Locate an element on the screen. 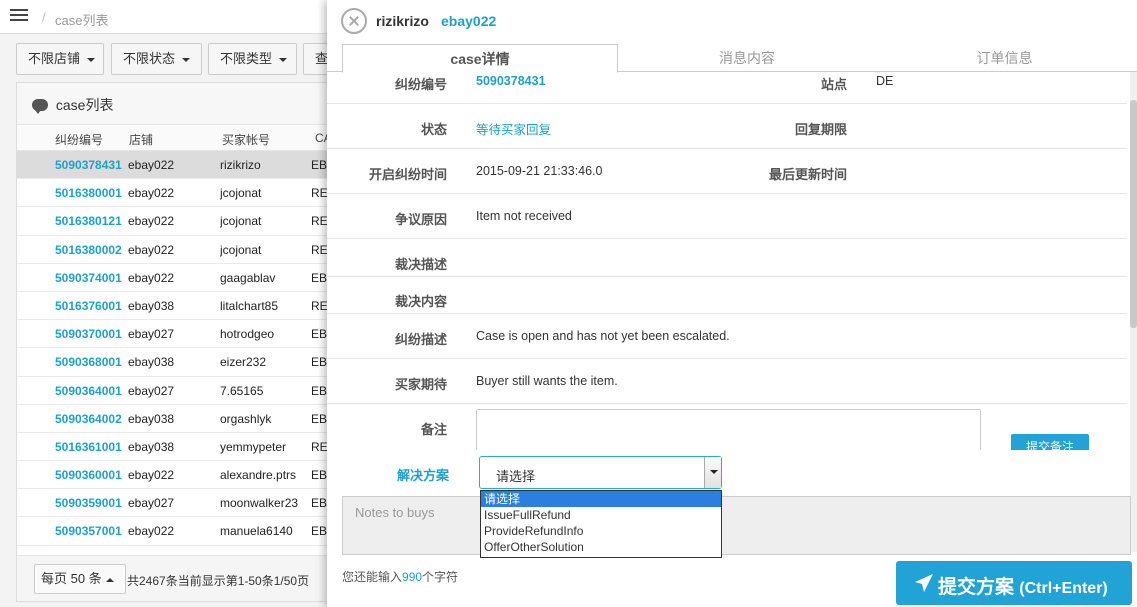  scrollbar-thumb is located at coordinates (1133, 214).